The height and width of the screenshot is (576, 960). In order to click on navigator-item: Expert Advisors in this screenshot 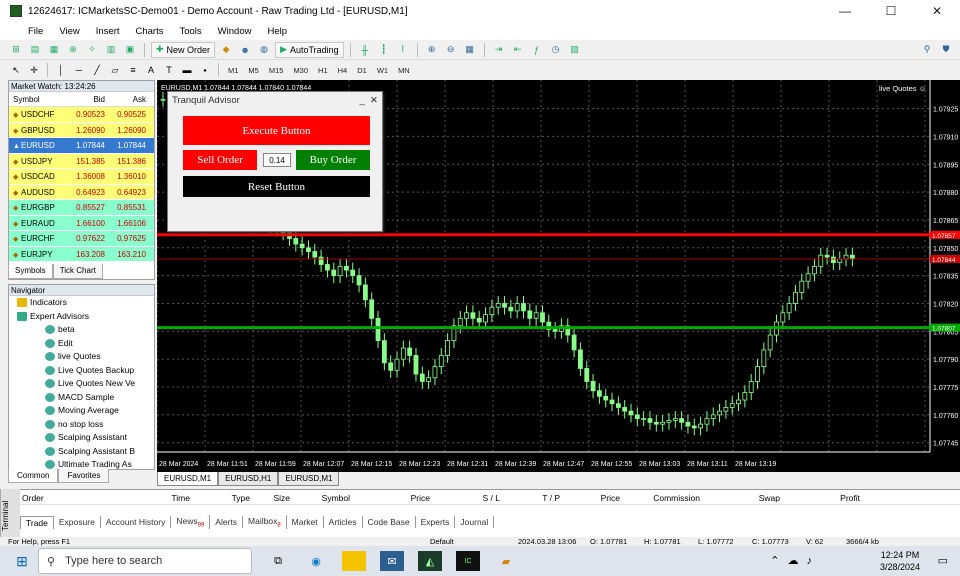, I will do `click(81, 317)`.